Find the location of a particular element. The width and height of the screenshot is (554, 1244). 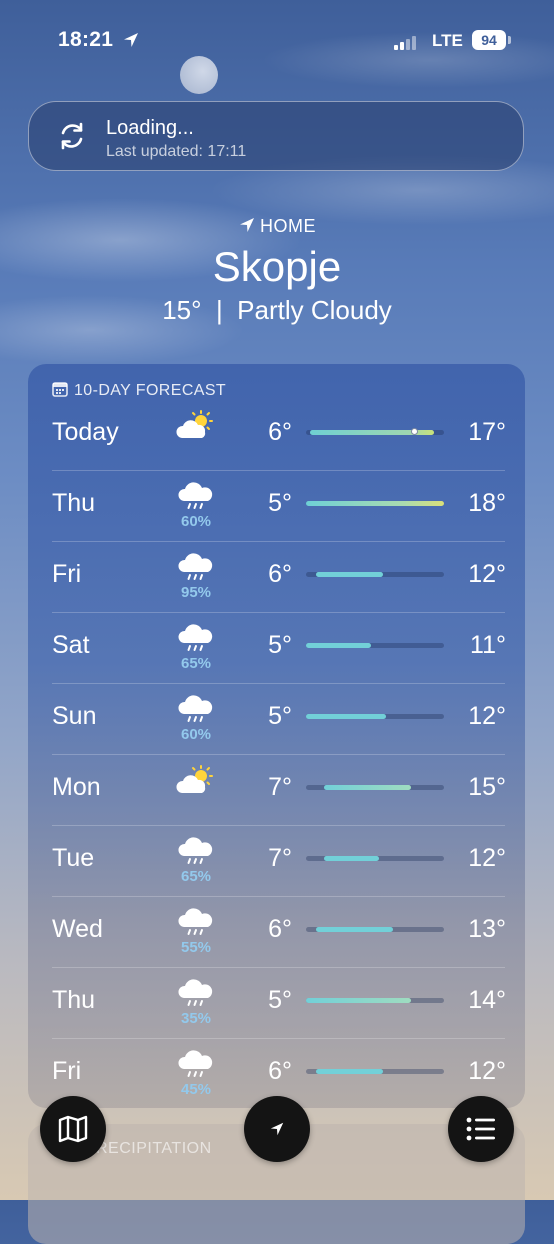

precipitation-chance: 55% is located at coordinates (196, 947).